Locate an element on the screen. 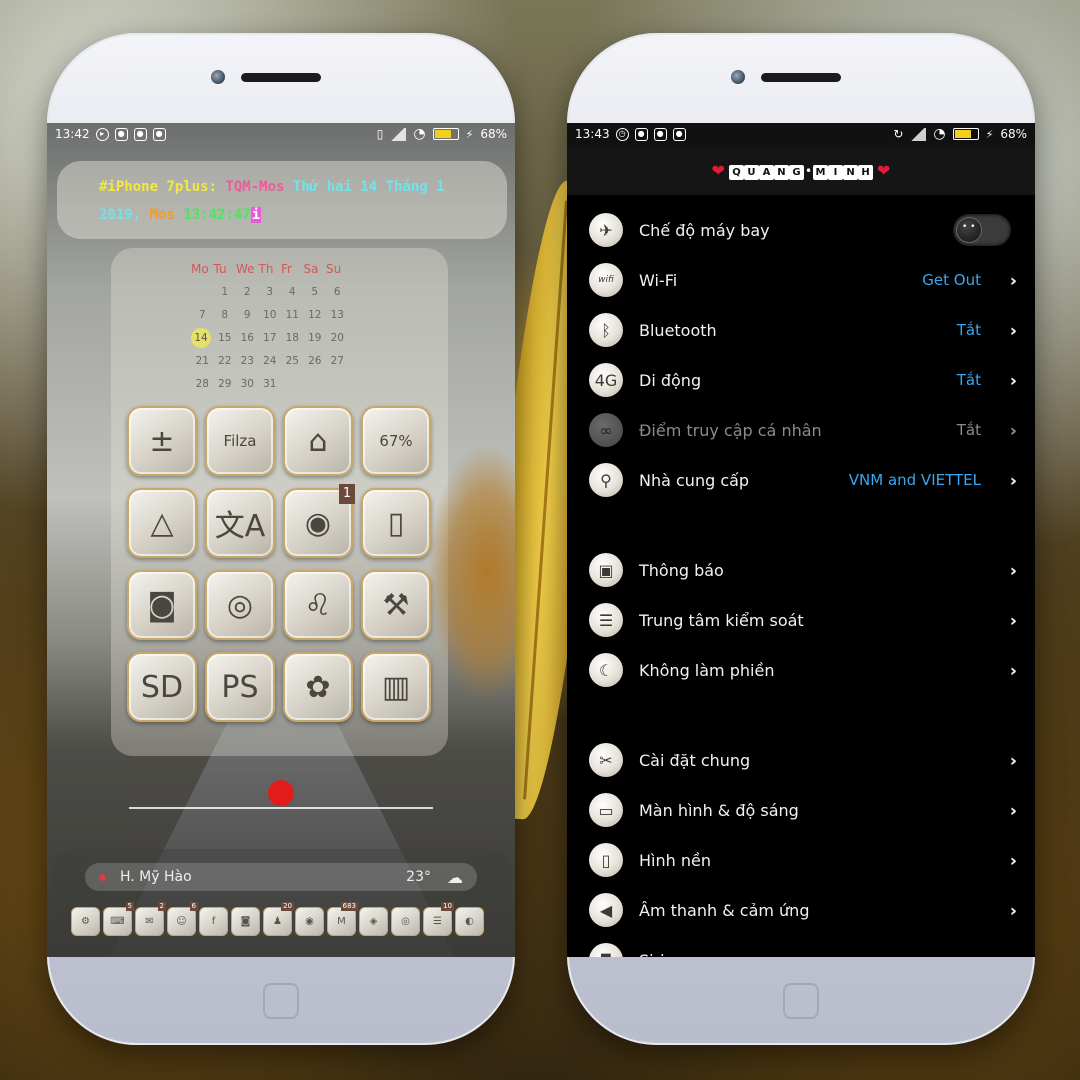  dock-glyph: ⌨ is located at coordinates (117, 921).